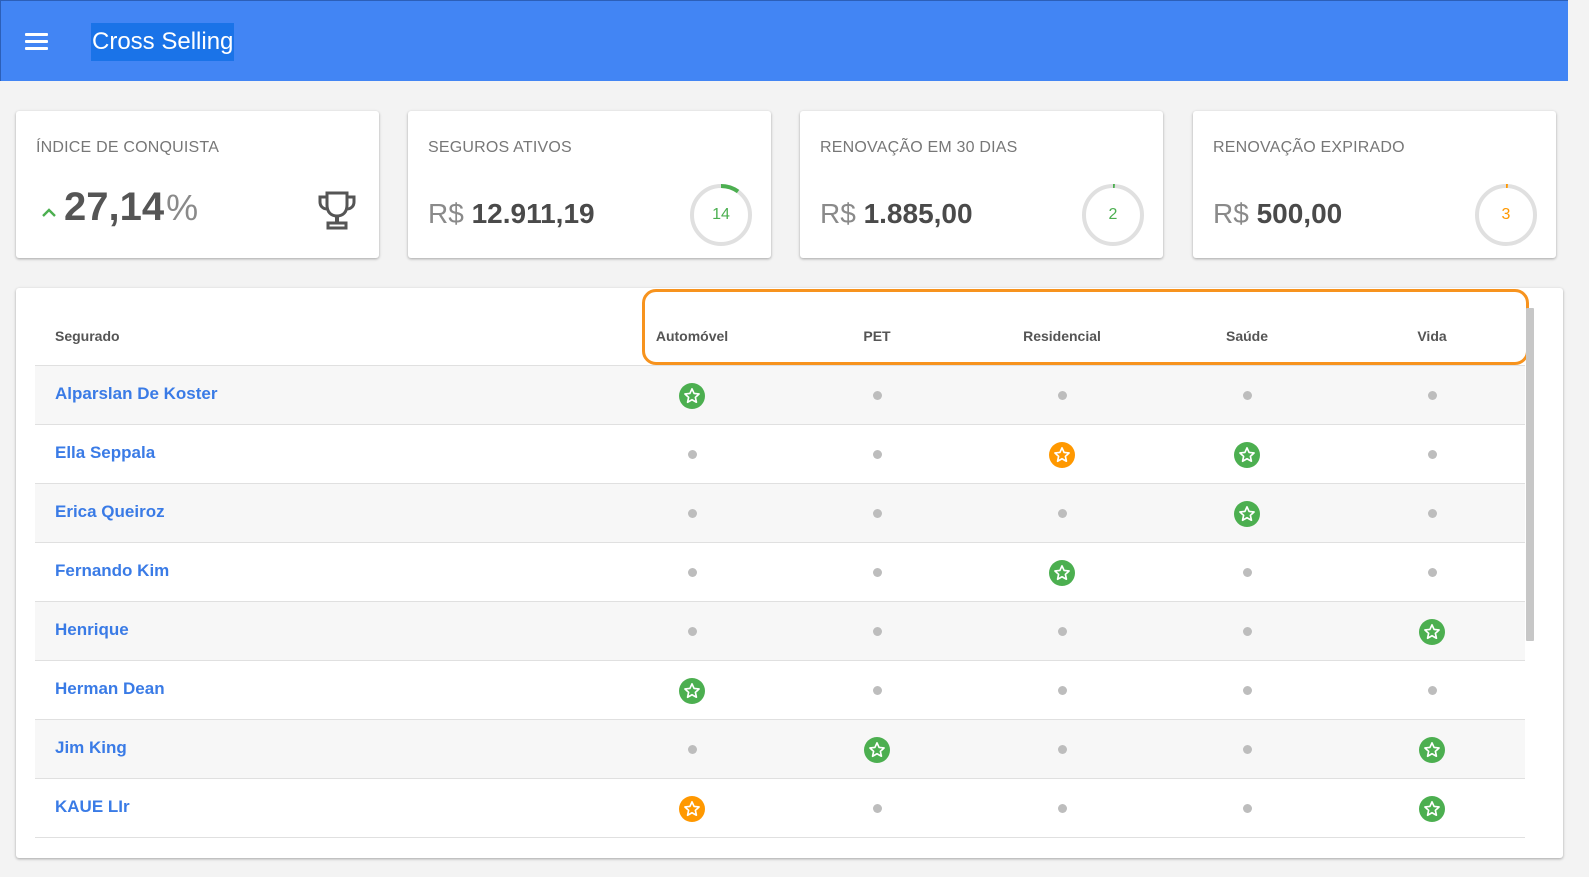  Describe the element at coordinates (1530, 474) in the screenshot. I see `scrollbar-thumb` at that location.